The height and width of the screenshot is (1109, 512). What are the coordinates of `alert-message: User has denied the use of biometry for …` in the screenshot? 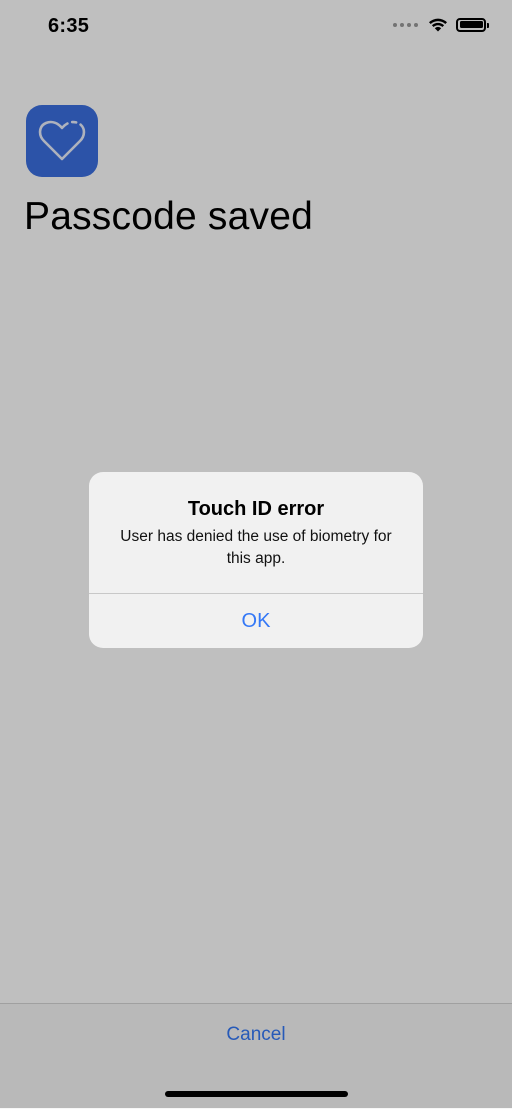 It's located at (256, 547).